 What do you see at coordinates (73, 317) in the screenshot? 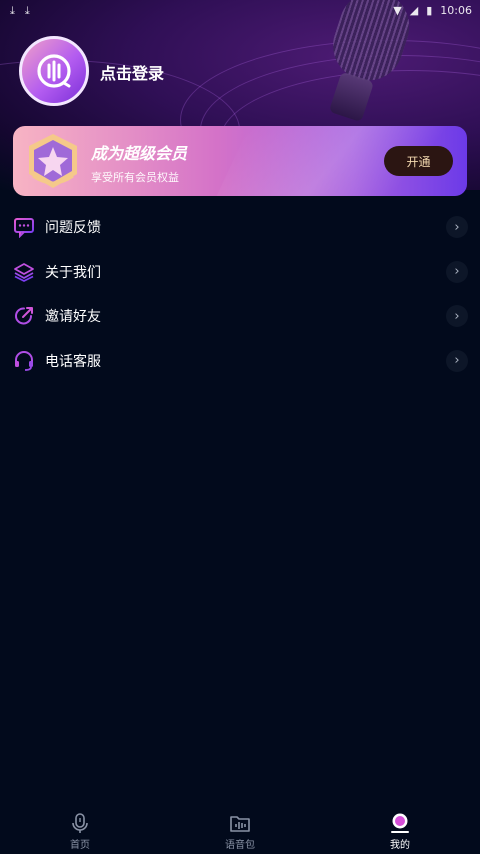
I see `menu-item-label: 邀请好友` at bounding box center [73, 317].